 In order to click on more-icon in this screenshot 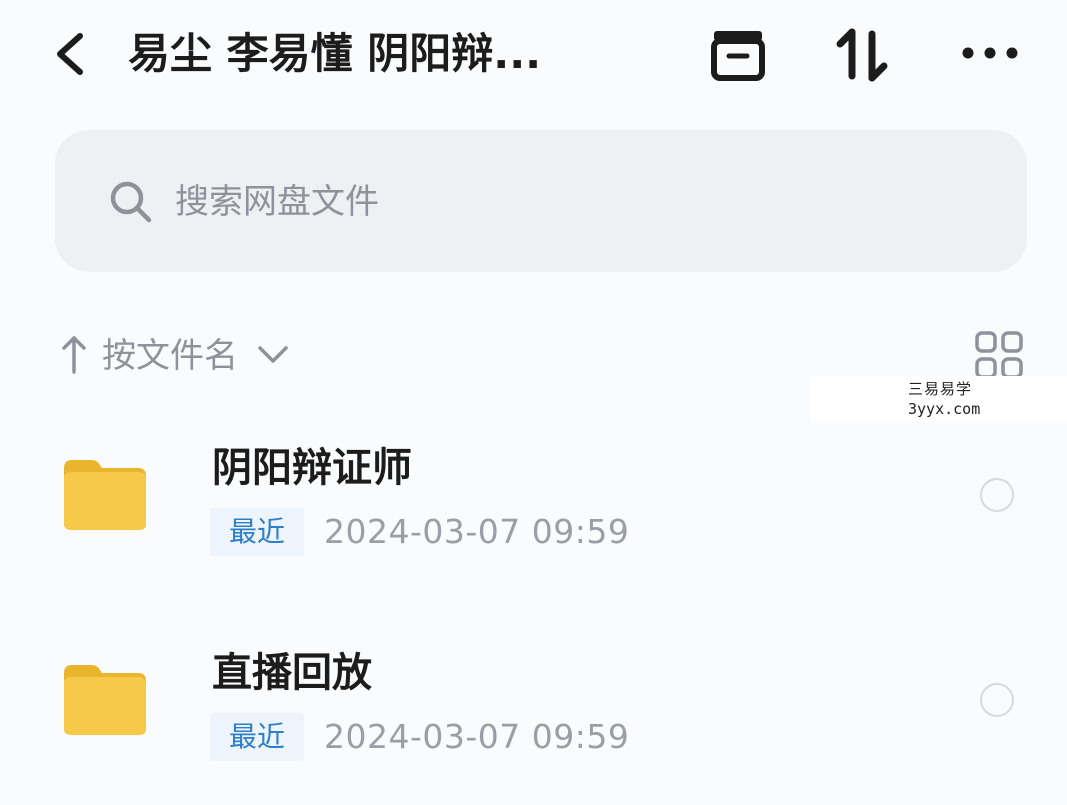, I will do `click(988, 55)`.